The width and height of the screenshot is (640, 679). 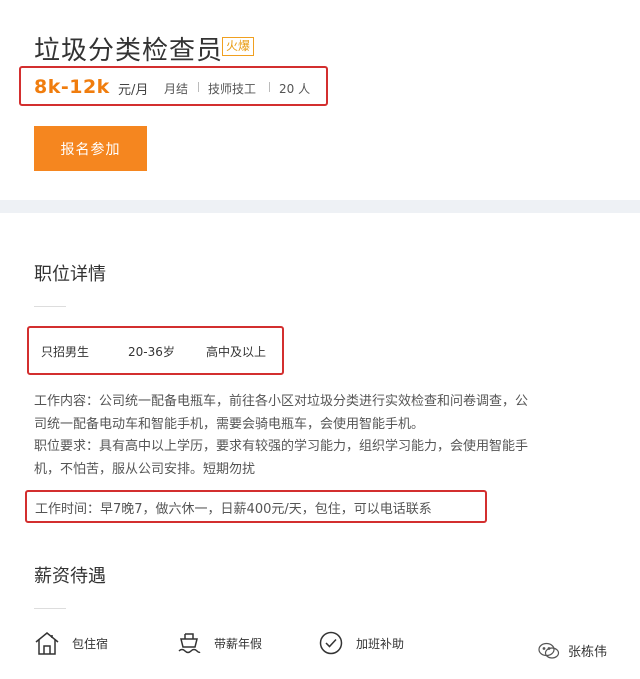 I want to click on requirements-highlight-box: 只招男生 20-36岁 高中及以上, so click(x=155, y=350).